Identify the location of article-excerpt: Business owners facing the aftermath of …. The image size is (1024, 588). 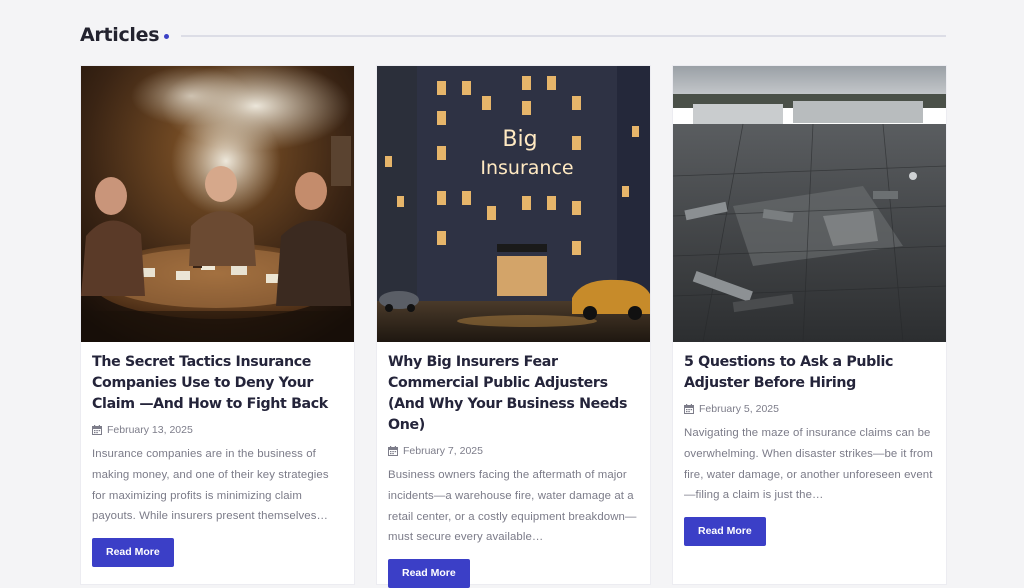
(512, 506).